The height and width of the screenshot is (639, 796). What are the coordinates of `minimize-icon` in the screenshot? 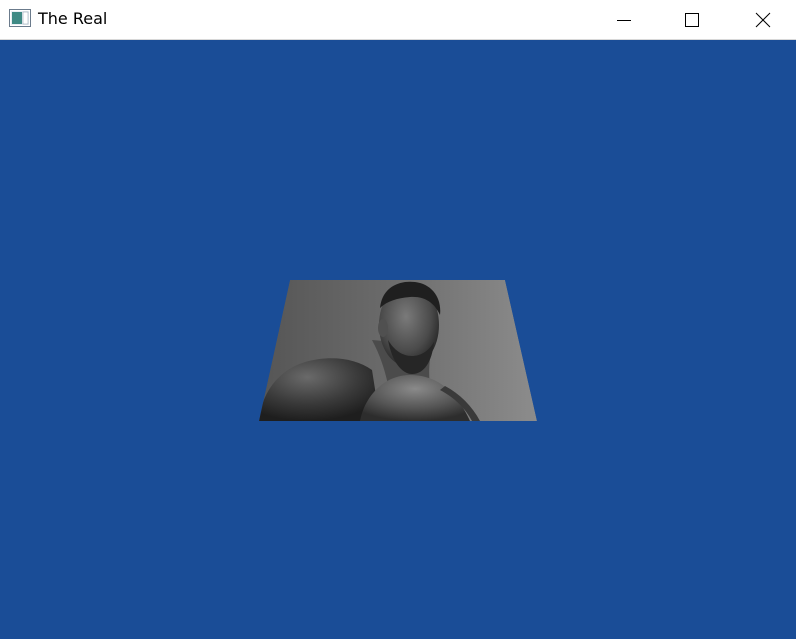 It's located at (624, 20).